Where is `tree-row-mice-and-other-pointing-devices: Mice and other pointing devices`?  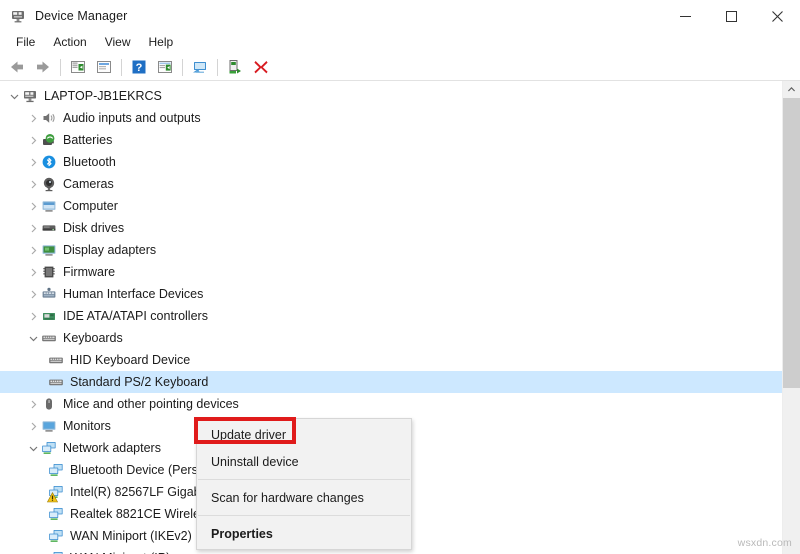
tree-row-mice-and-other-pointing-devices: Mice and other pointing devices is located at coordinates (391, 404).